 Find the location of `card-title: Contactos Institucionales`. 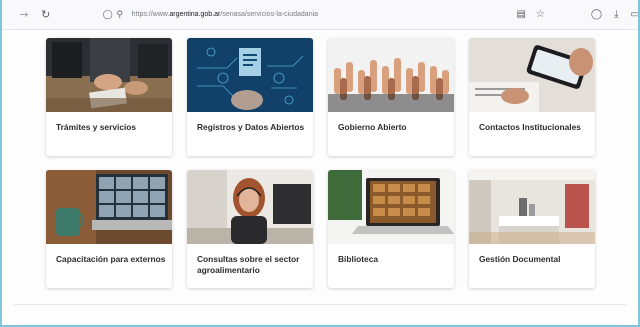

card-title: Contactos Institucionales is located at coordinates (530, 127).